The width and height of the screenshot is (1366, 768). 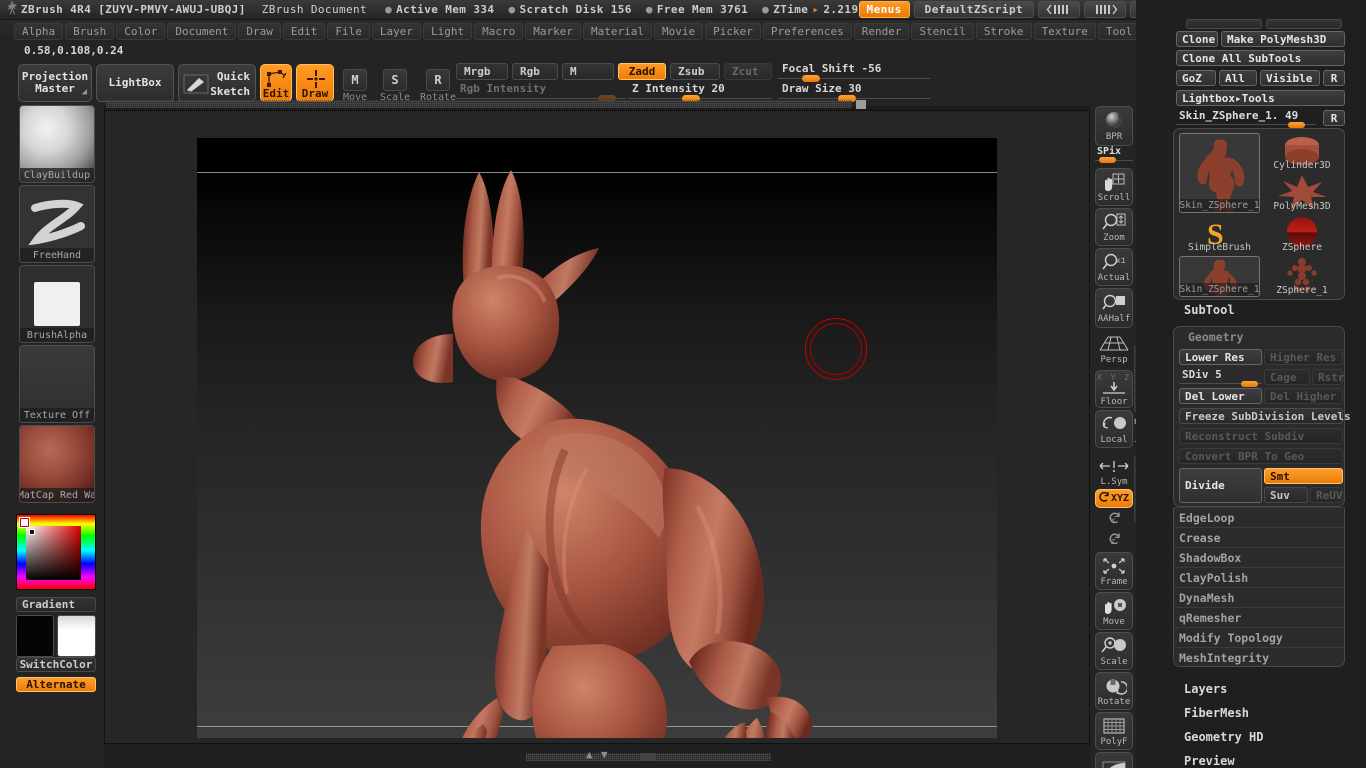 I want to click on transparency-button, so click(x=1114, y=760).